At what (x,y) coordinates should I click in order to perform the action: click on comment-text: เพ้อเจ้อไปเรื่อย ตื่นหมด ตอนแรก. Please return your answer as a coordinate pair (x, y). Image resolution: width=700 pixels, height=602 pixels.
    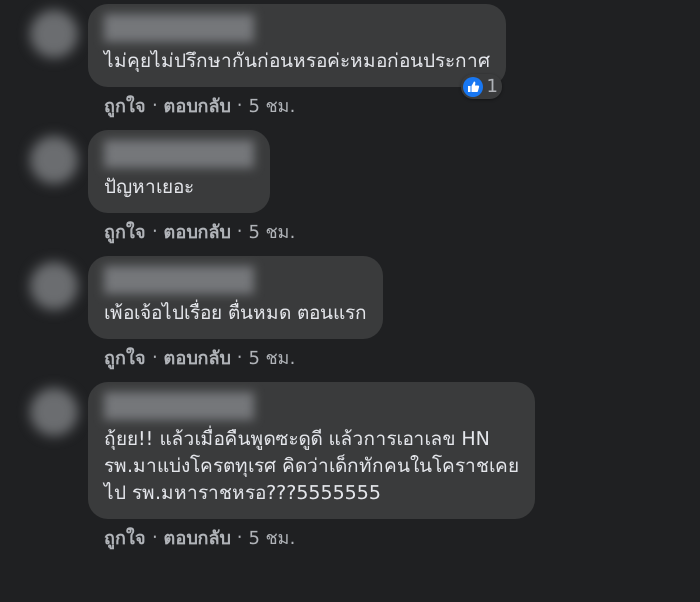
    Looking at the image, I should click on (236, 313).